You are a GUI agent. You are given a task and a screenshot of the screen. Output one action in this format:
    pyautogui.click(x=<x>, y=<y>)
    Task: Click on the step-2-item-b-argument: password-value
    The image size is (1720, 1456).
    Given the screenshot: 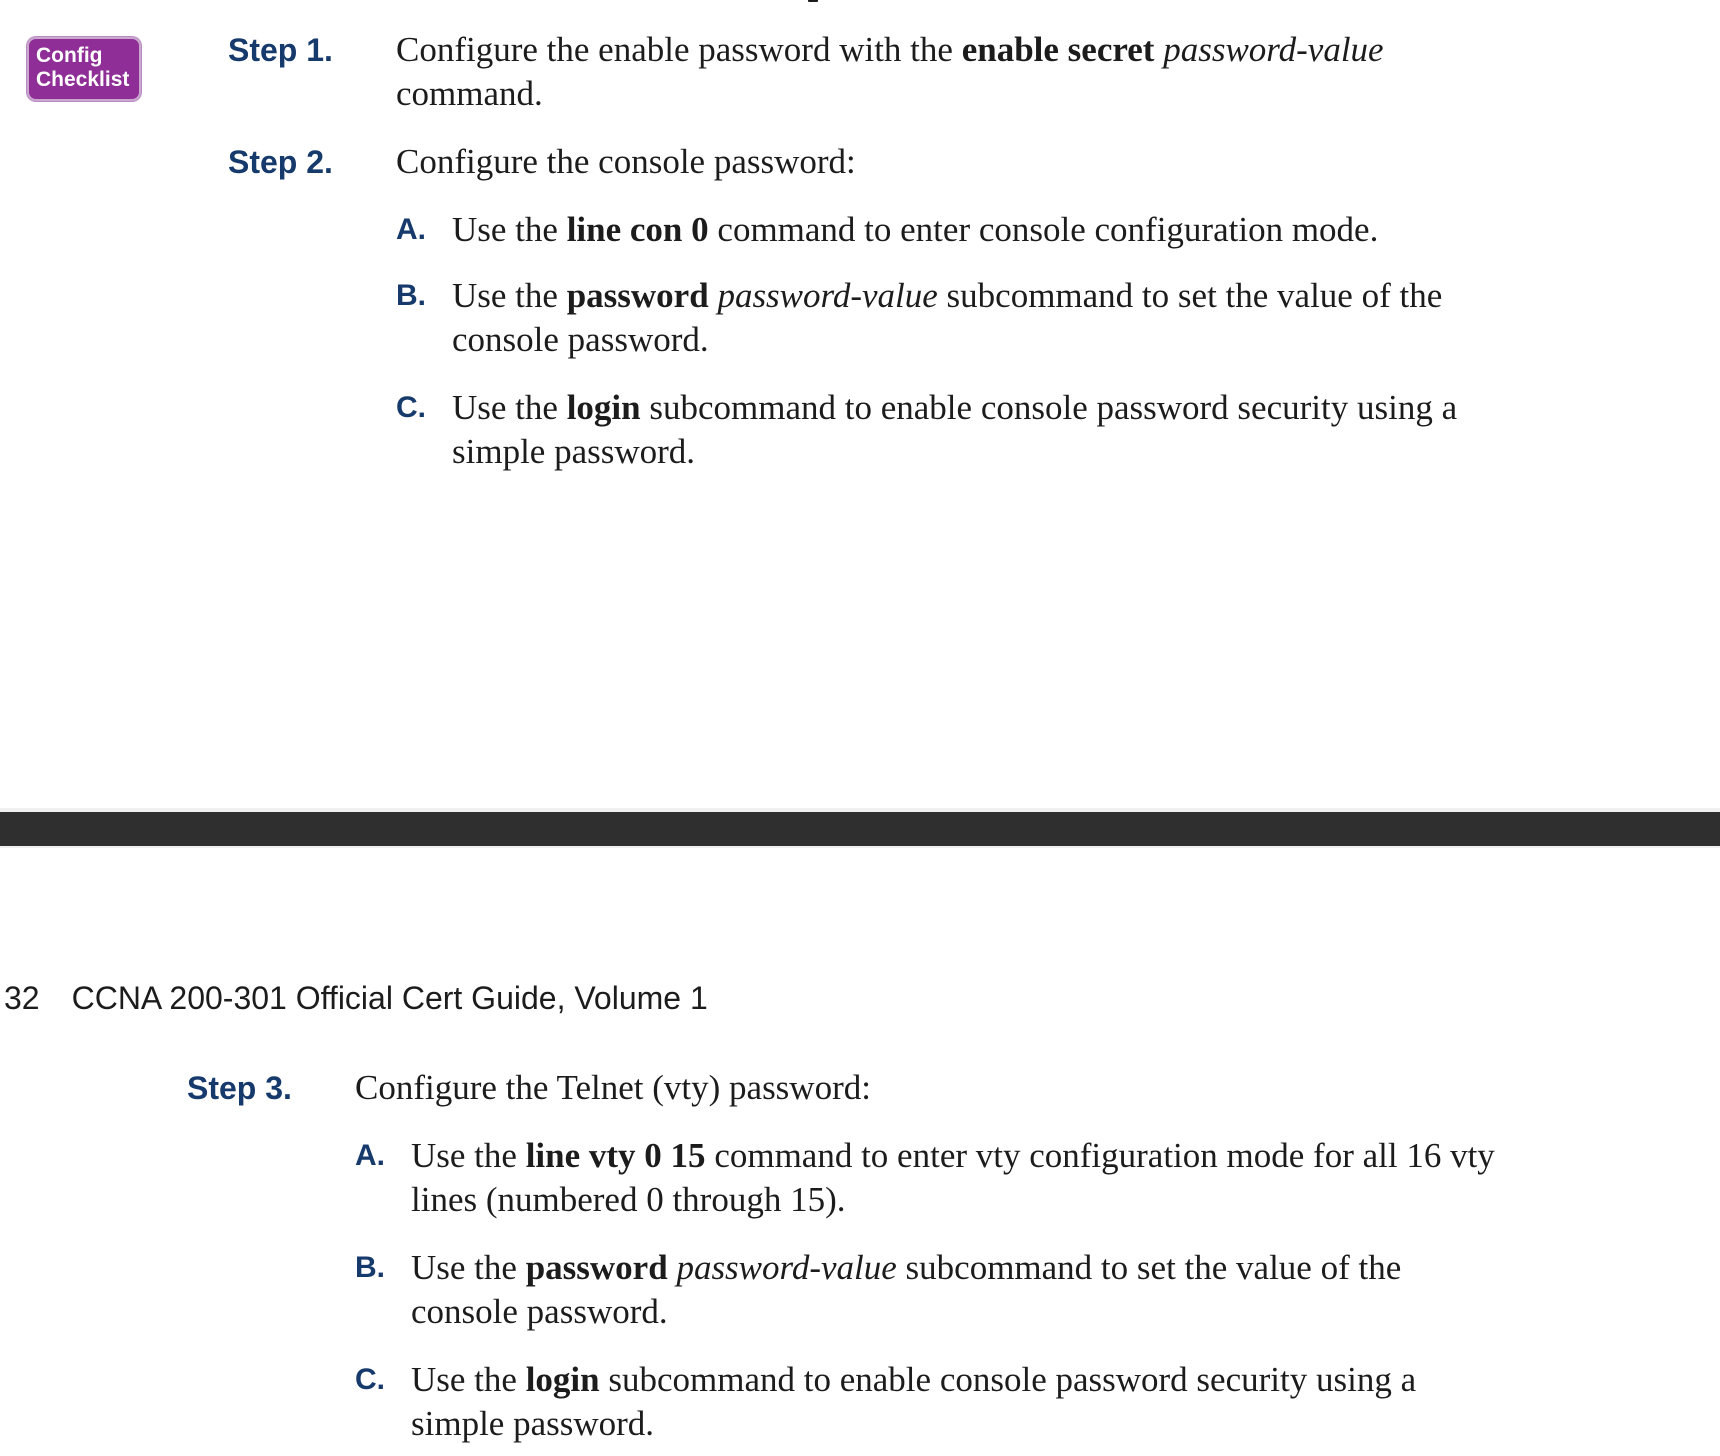 What is the action you would take?
    pyautogui.click(x=827, y=295)
    